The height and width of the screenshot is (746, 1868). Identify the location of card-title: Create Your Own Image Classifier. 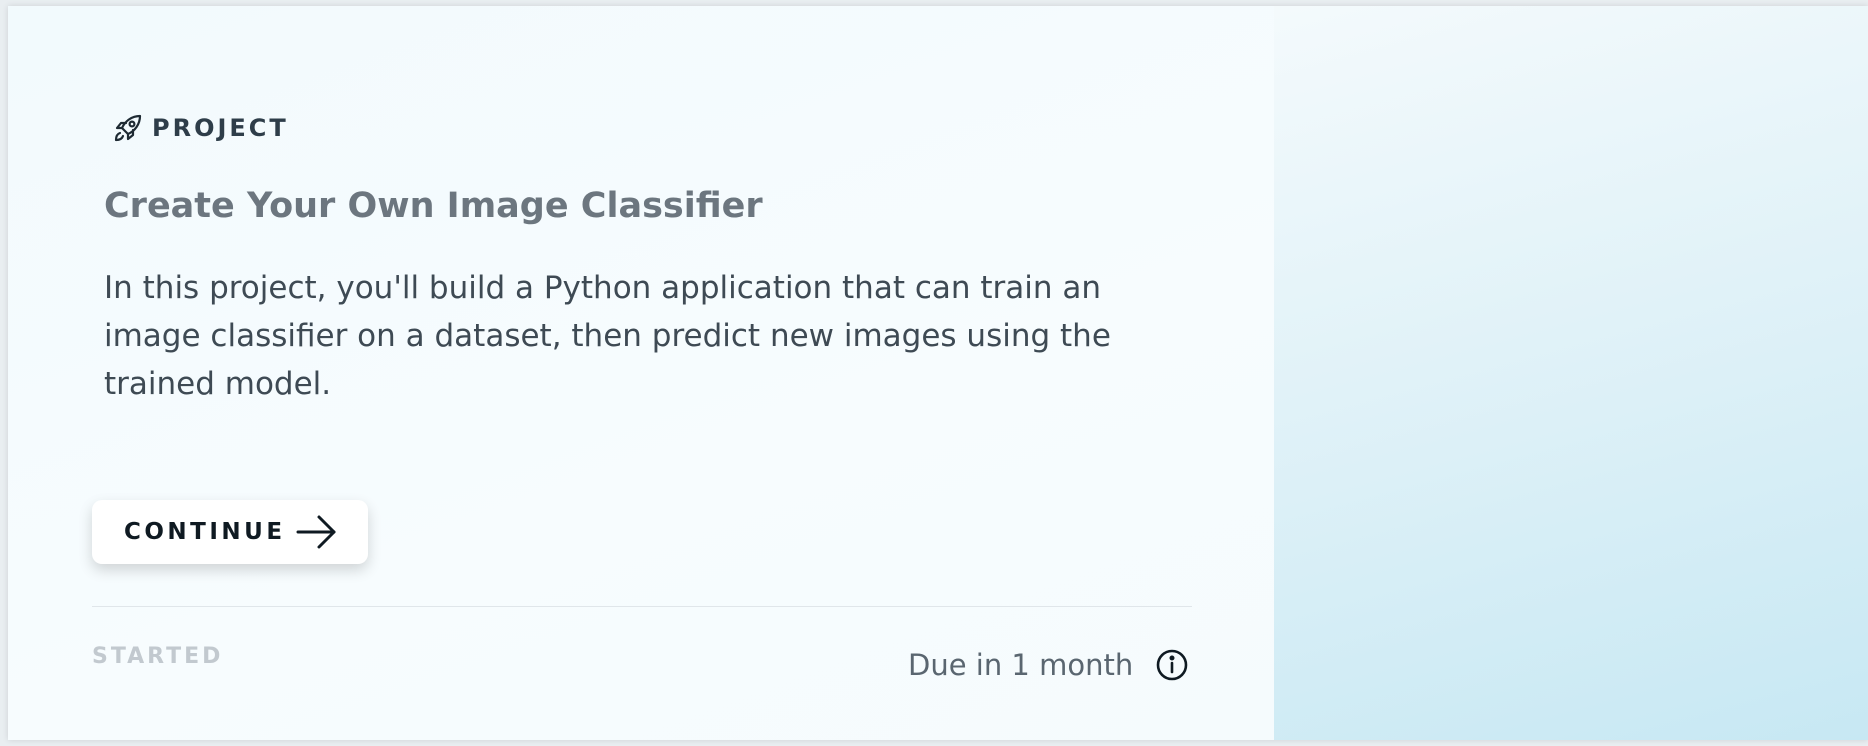
(433, 206).